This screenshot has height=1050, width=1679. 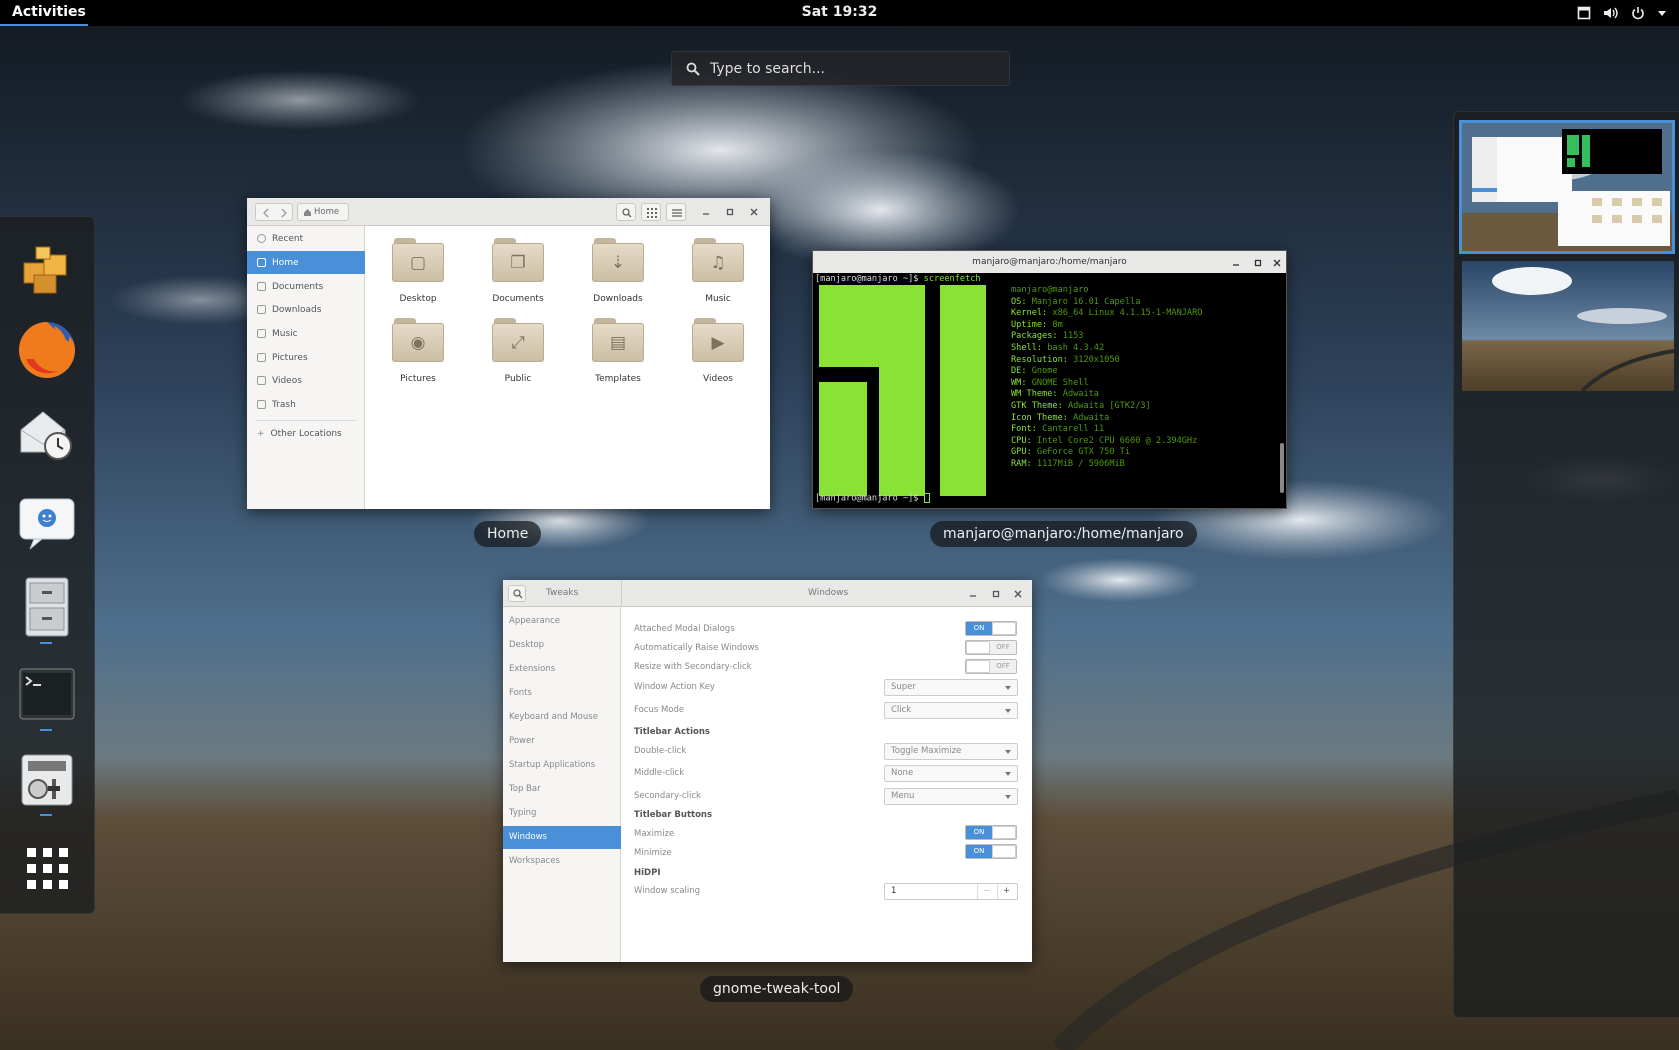 I want to click on folder-pictures: ◉ Pictures, so click(x=418, y=355).